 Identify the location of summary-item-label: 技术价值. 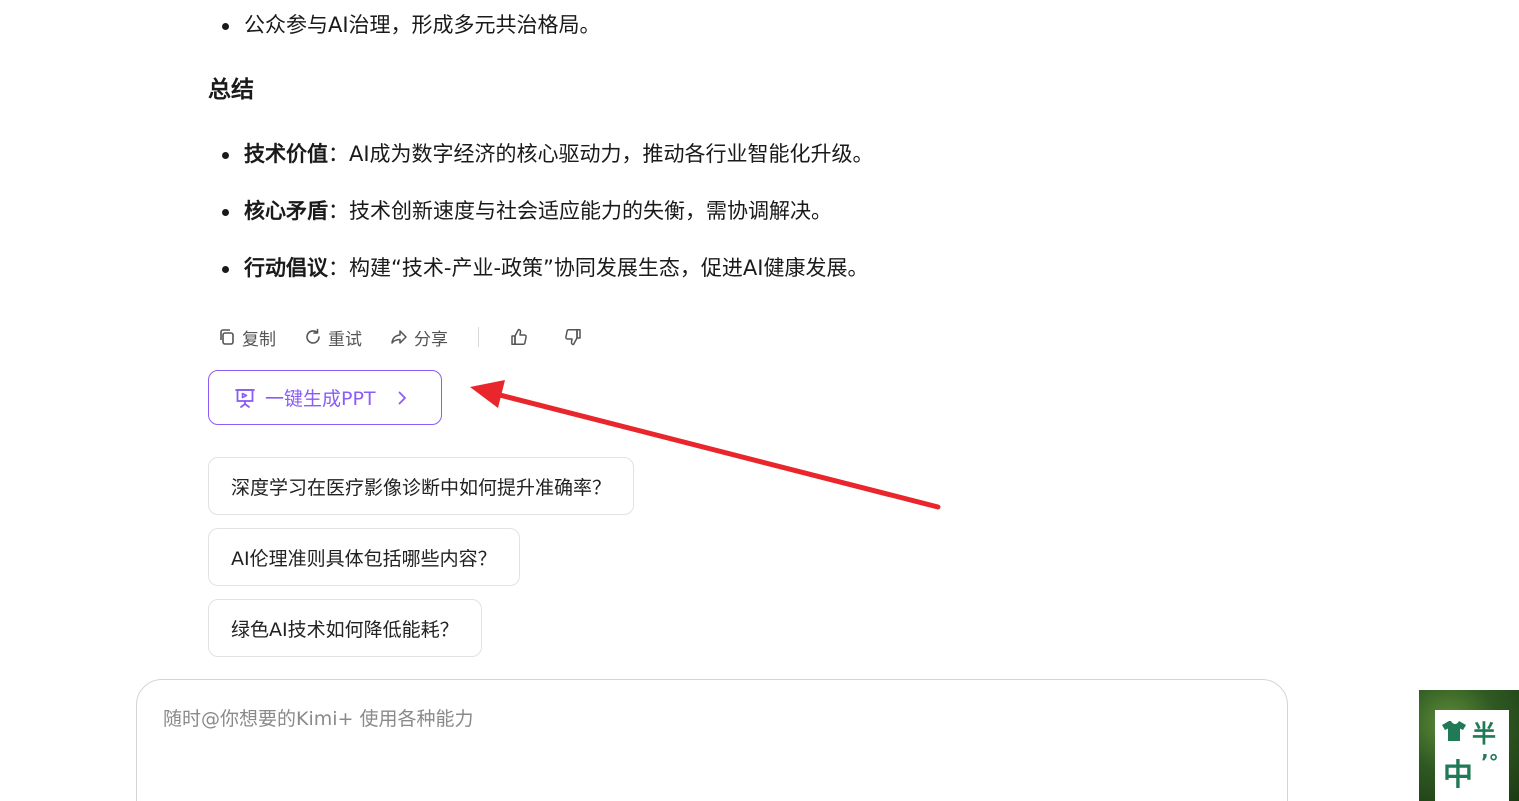
(286, 154).